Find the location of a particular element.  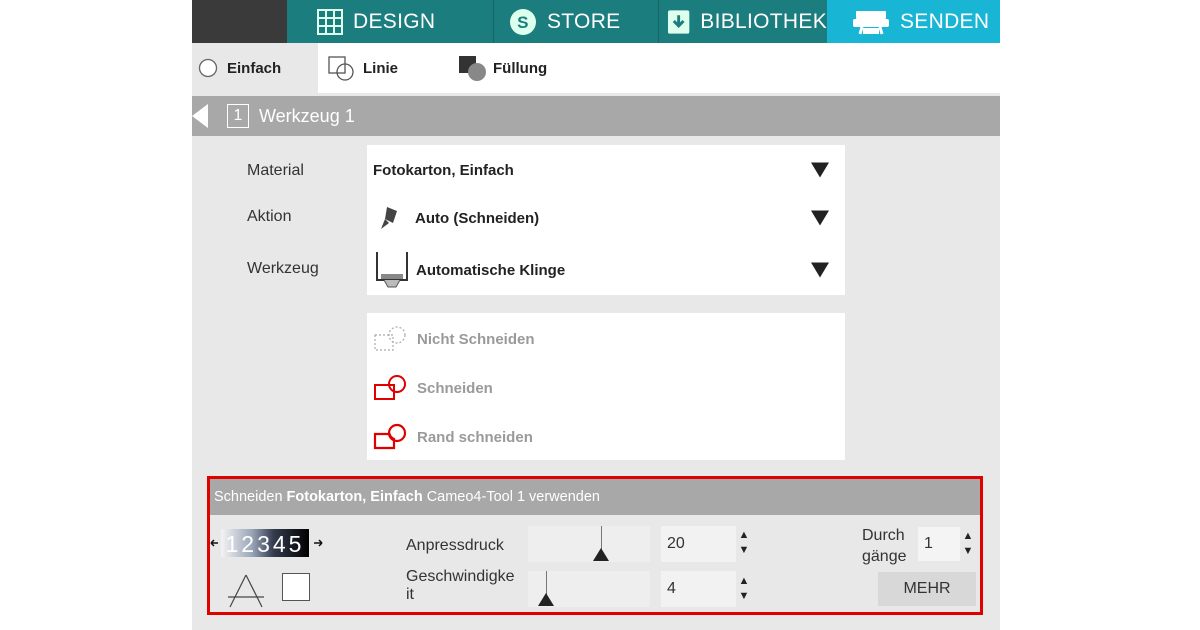

speed-label-line2: it is located at coordinates (410, 594).